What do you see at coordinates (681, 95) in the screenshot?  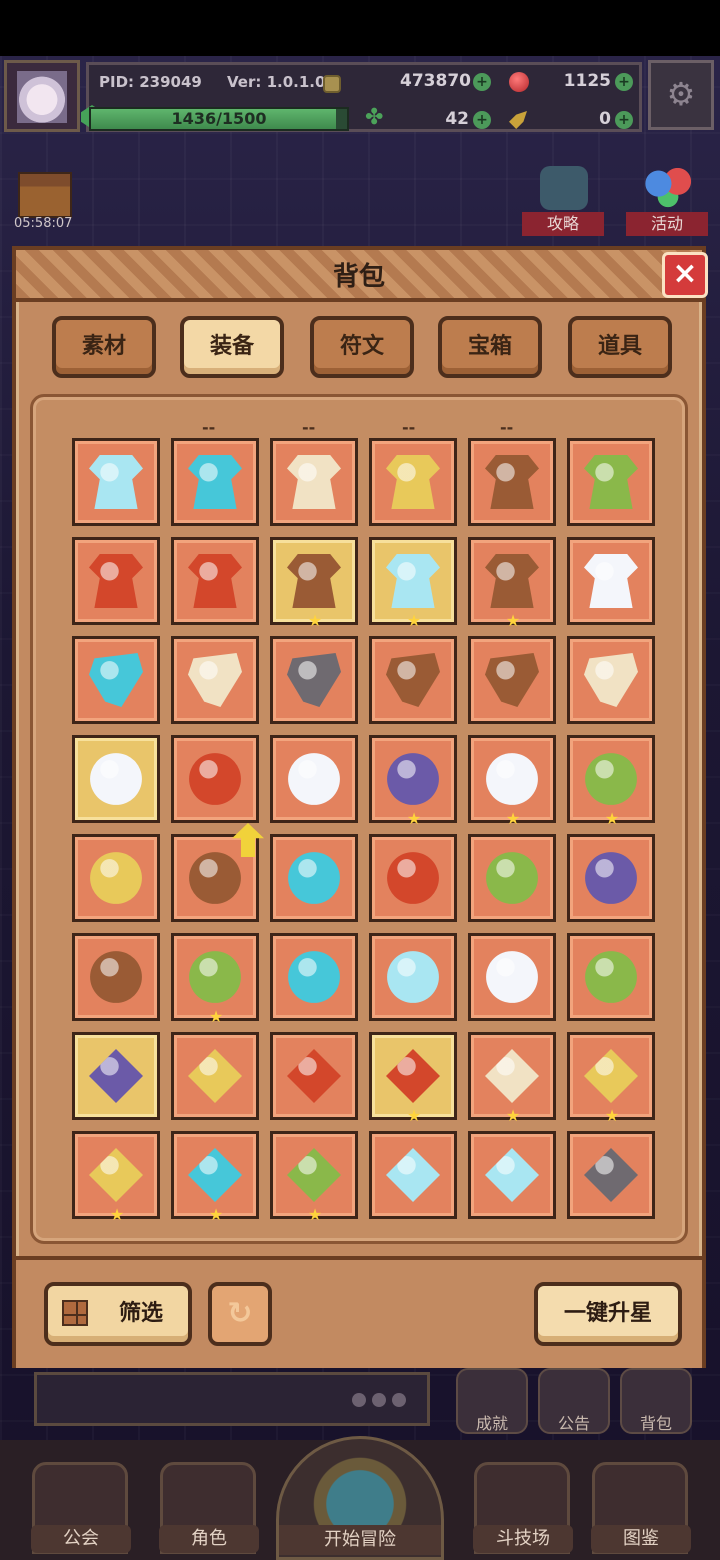 I see `settings-gear-icon: ⚙` at bounding box center [681, 95].